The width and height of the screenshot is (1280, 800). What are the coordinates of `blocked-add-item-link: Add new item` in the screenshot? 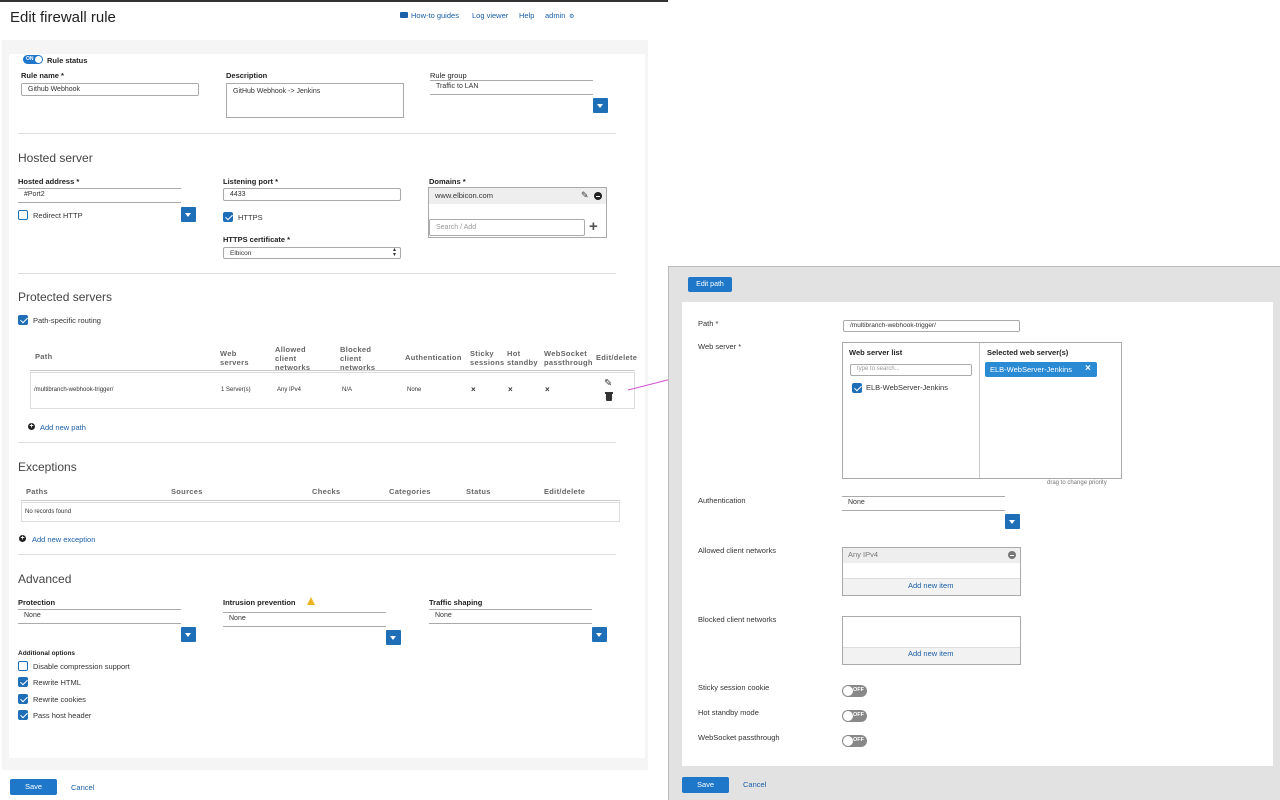 It's located at (930, 653).